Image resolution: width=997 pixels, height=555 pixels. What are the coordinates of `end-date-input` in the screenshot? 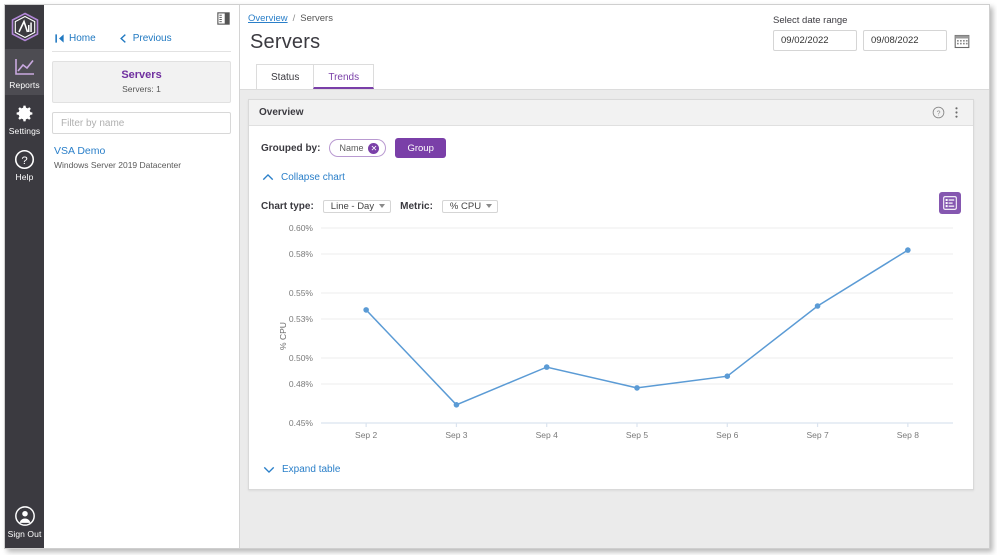 It's located at (905, 40).